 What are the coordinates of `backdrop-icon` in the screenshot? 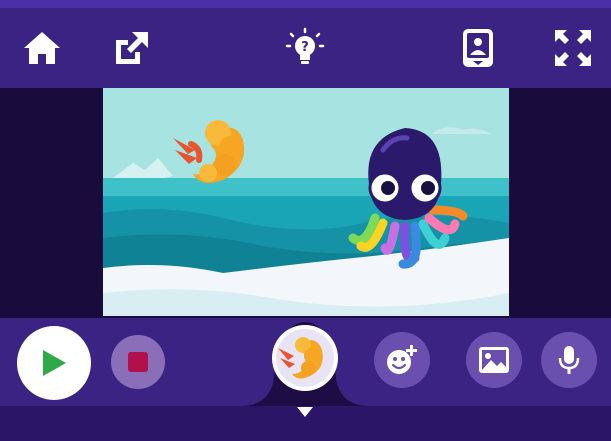 It's located at (494, 360).